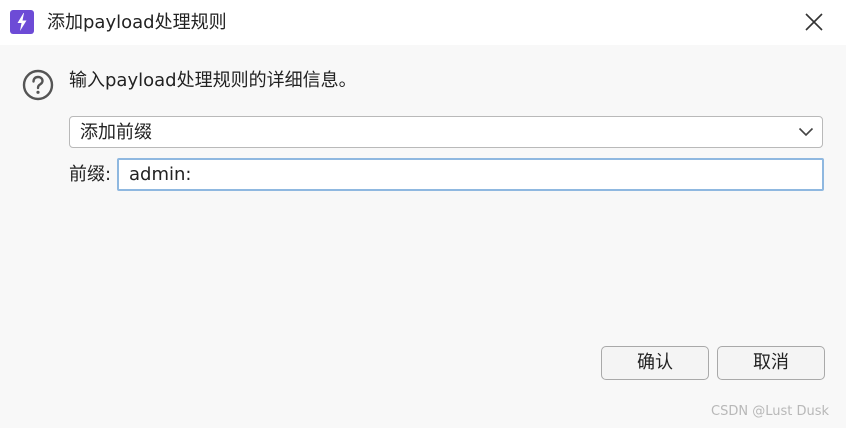 This screenshot has width=846, height=428. Describe the element at coordinates (770, 411) in the screenshot. I see `watermark: CSDN @Lust Dusk` at that location.